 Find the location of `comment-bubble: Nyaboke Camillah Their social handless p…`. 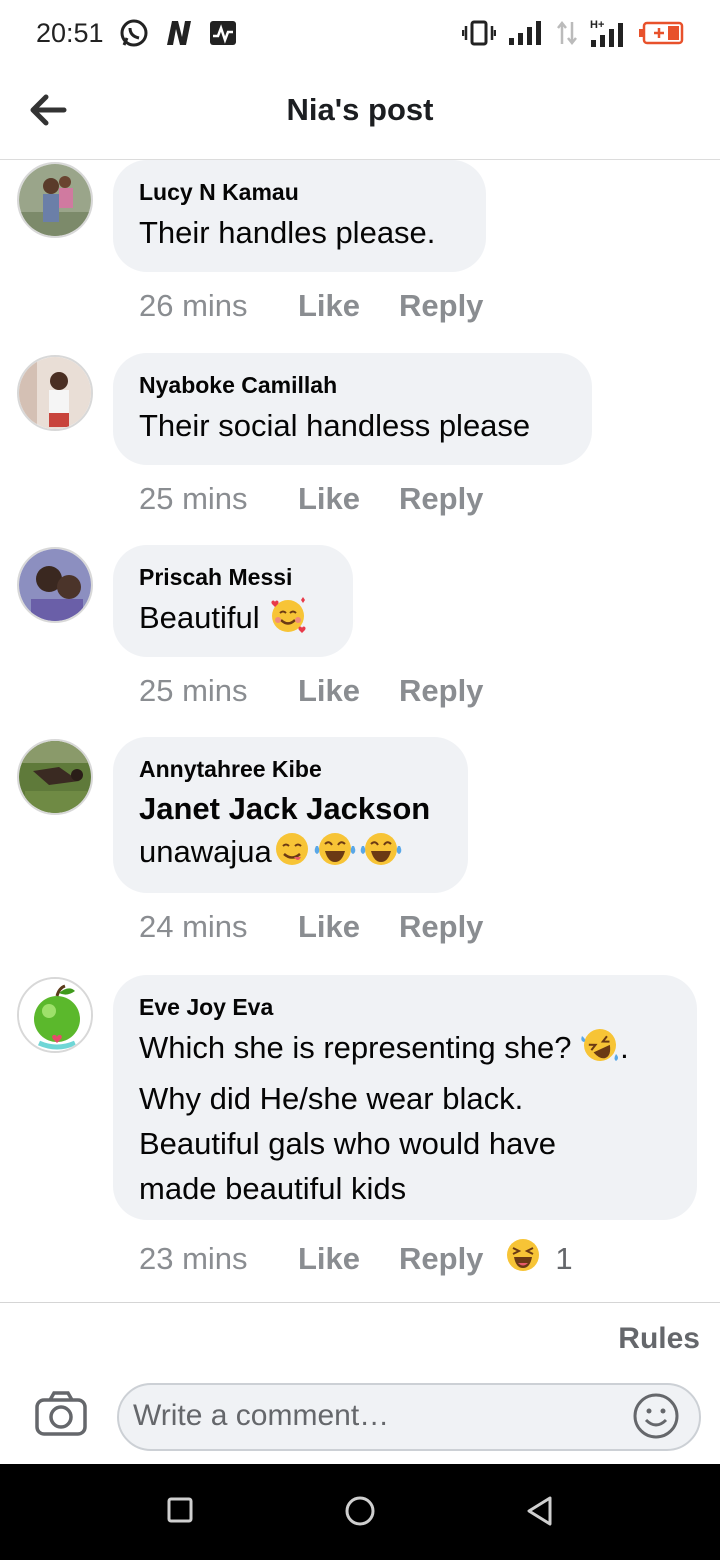

comment-bubble: Nyaboke Camillah Their social handless p… is located at coordinates (352, 409).